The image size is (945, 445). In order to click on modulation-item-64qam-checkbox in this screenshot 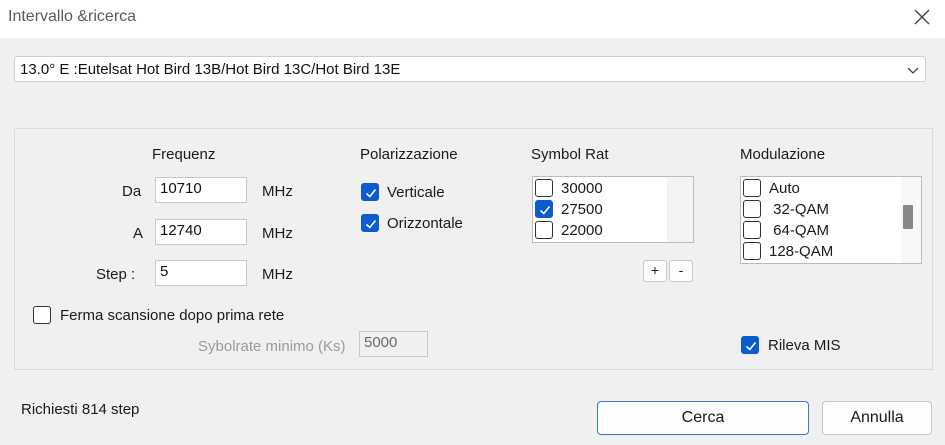, I will do `click(752, 230)`.